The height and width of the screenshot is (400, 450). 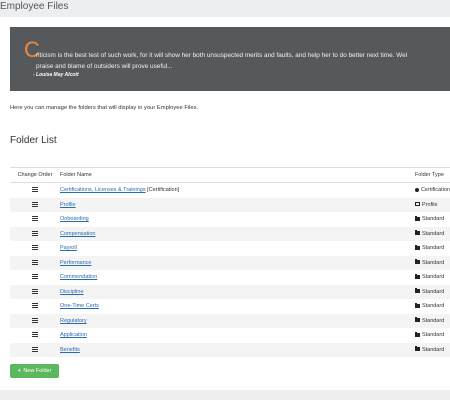 I want to click on folder-type-cell: Certification, so click(x=432, y=190).